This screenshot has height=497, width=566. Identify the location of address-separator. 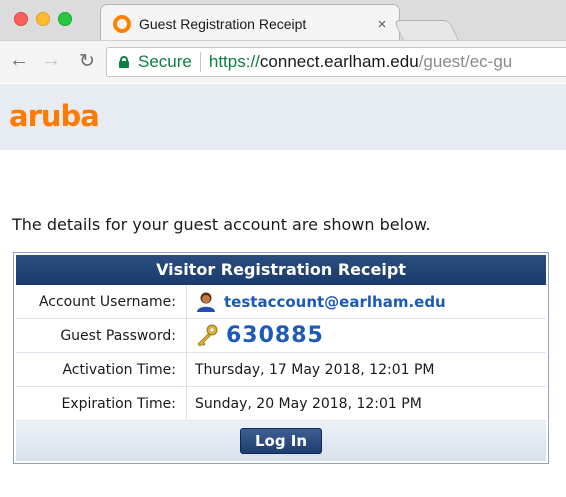
(200, 62).